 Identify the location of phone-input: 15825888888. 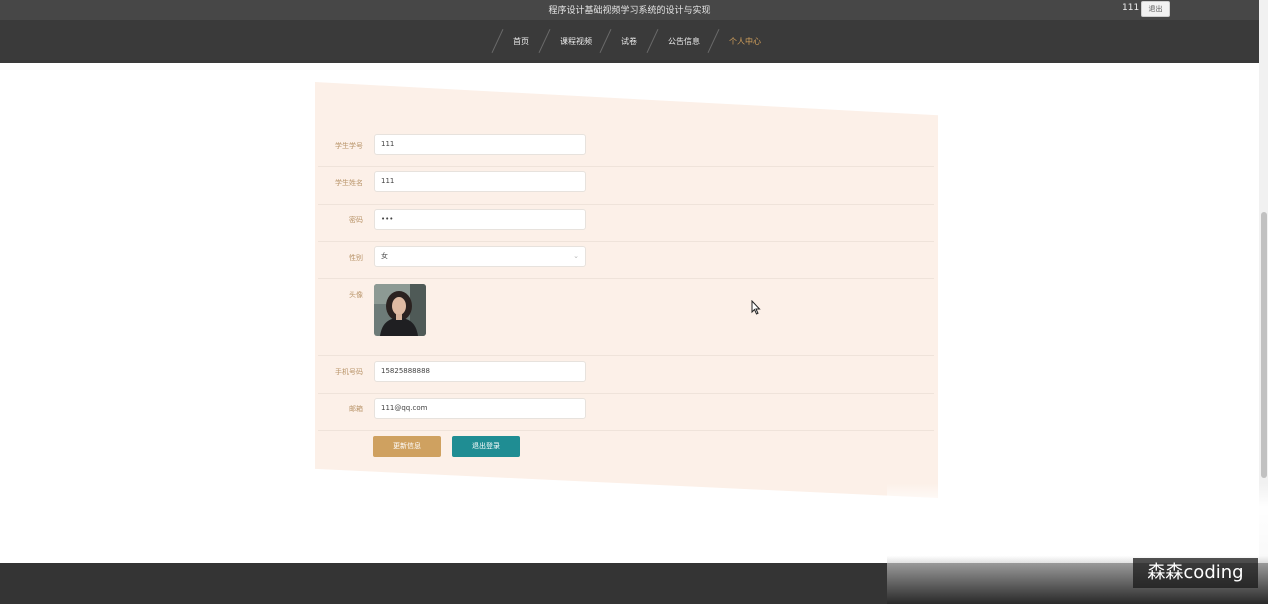
(480, 371).